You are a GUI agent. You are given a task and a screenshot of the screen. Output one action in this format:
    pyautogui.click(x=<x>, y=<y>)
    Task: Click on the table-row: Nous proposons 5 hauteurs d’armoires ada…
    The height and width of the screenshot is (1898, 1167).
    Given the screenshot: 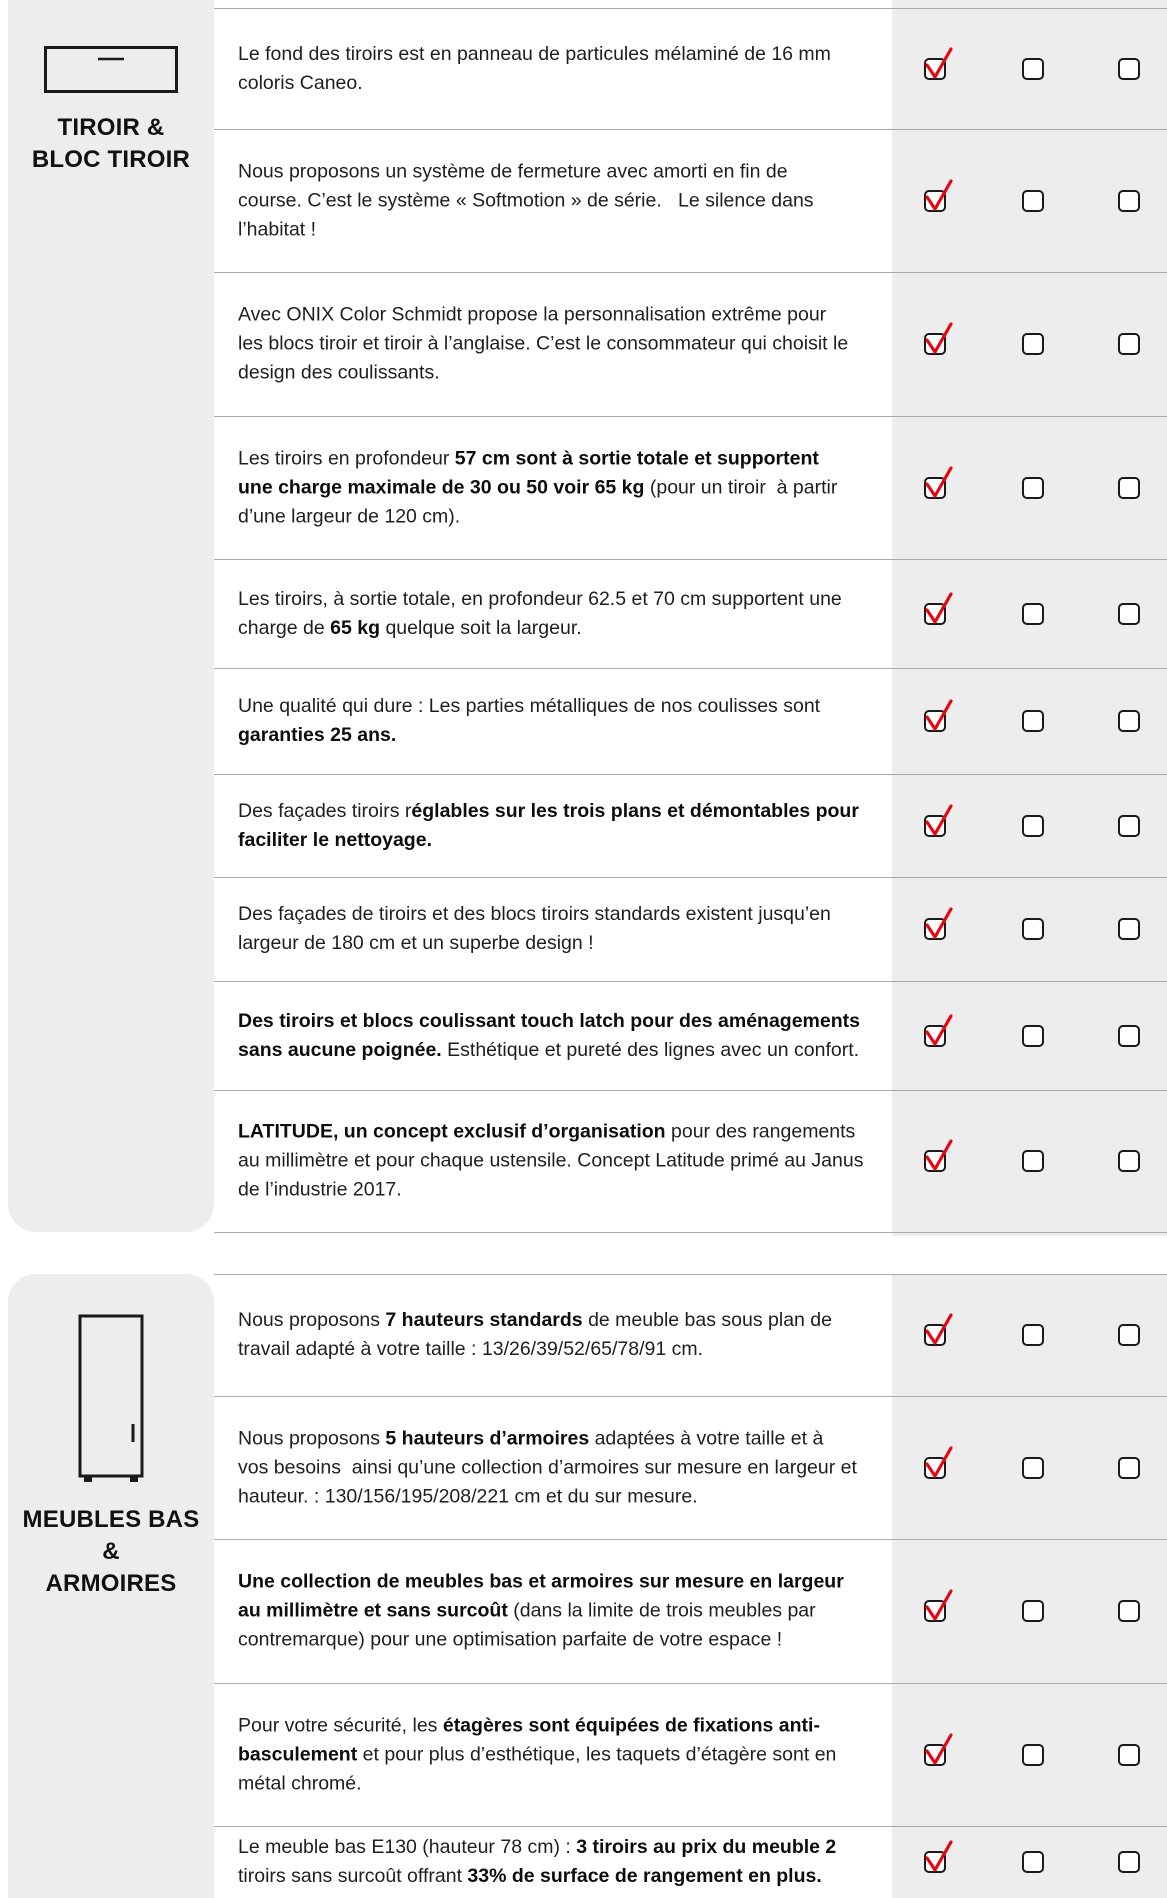 What is the action you would take?
    pyautogui.click(x=690, y=1468)
    